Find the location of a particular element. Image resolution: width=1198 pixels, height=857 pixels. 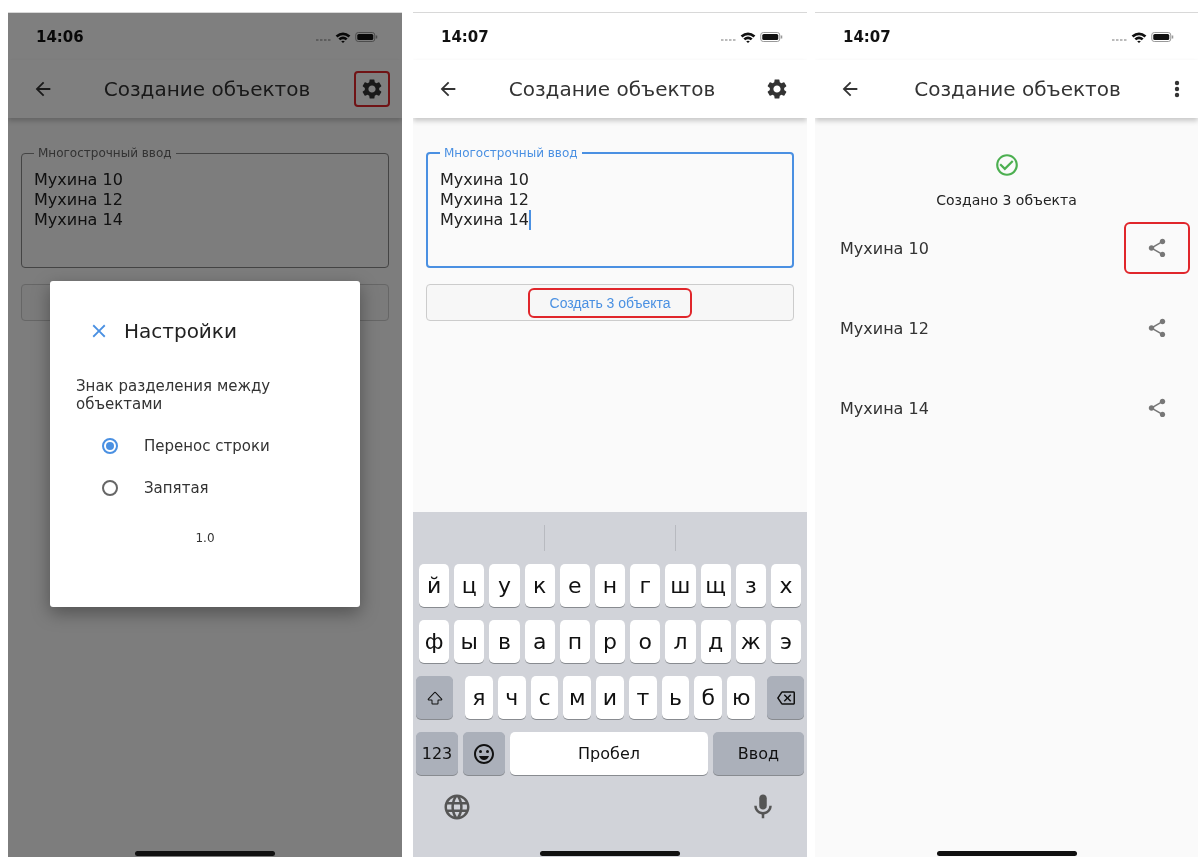

share-button is located at coordinates (1157, 248).